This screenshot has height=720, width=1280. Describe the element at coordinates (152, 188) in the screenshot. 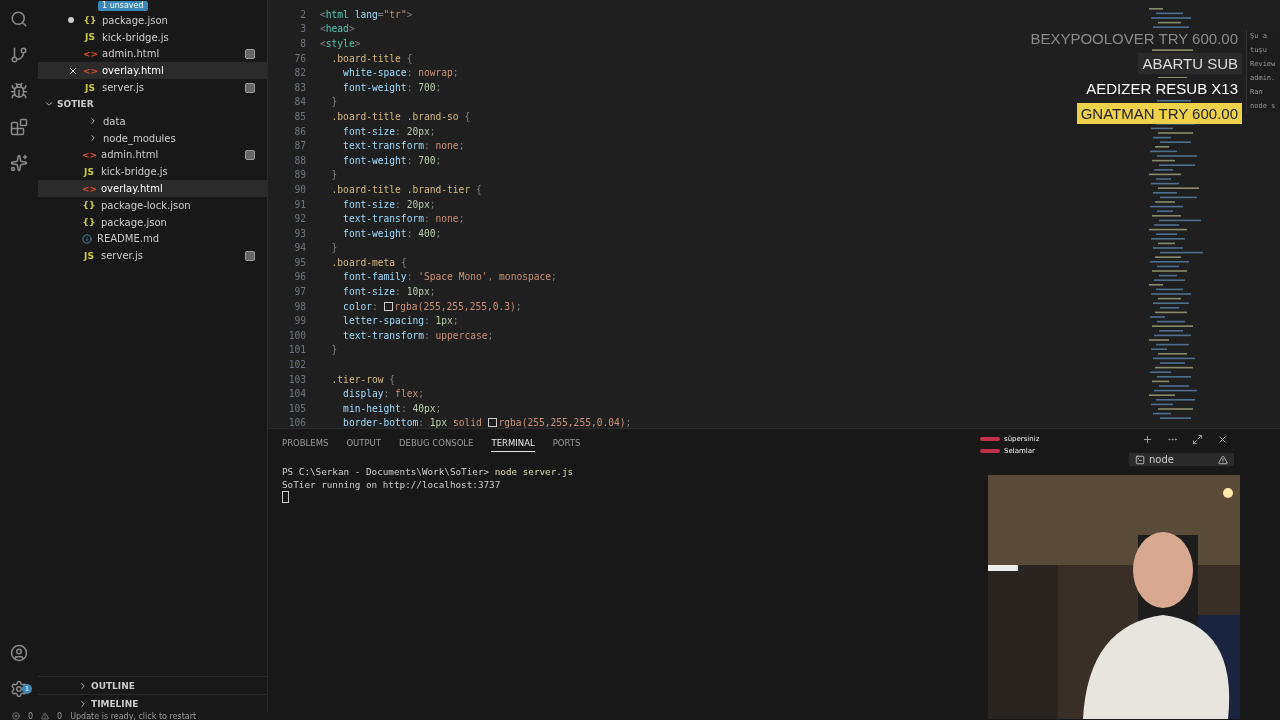

I see `file-item: <> overlay.html` at that location.